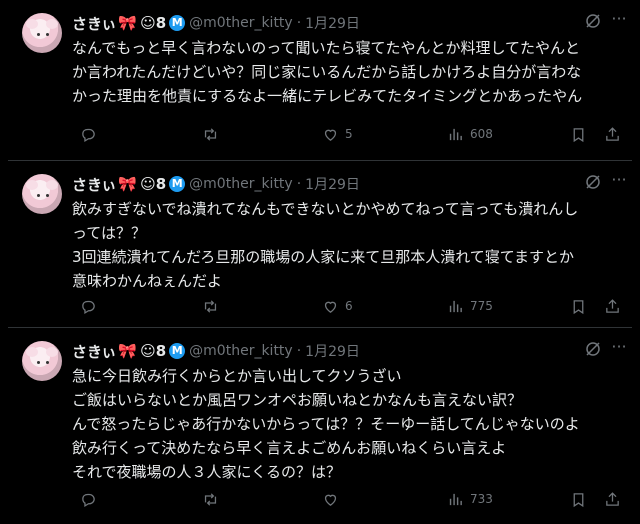 The image size is (640, 524). Describe the element at coordinates (337, 306) in the screenshot. I see `like-button: 6` at that location.